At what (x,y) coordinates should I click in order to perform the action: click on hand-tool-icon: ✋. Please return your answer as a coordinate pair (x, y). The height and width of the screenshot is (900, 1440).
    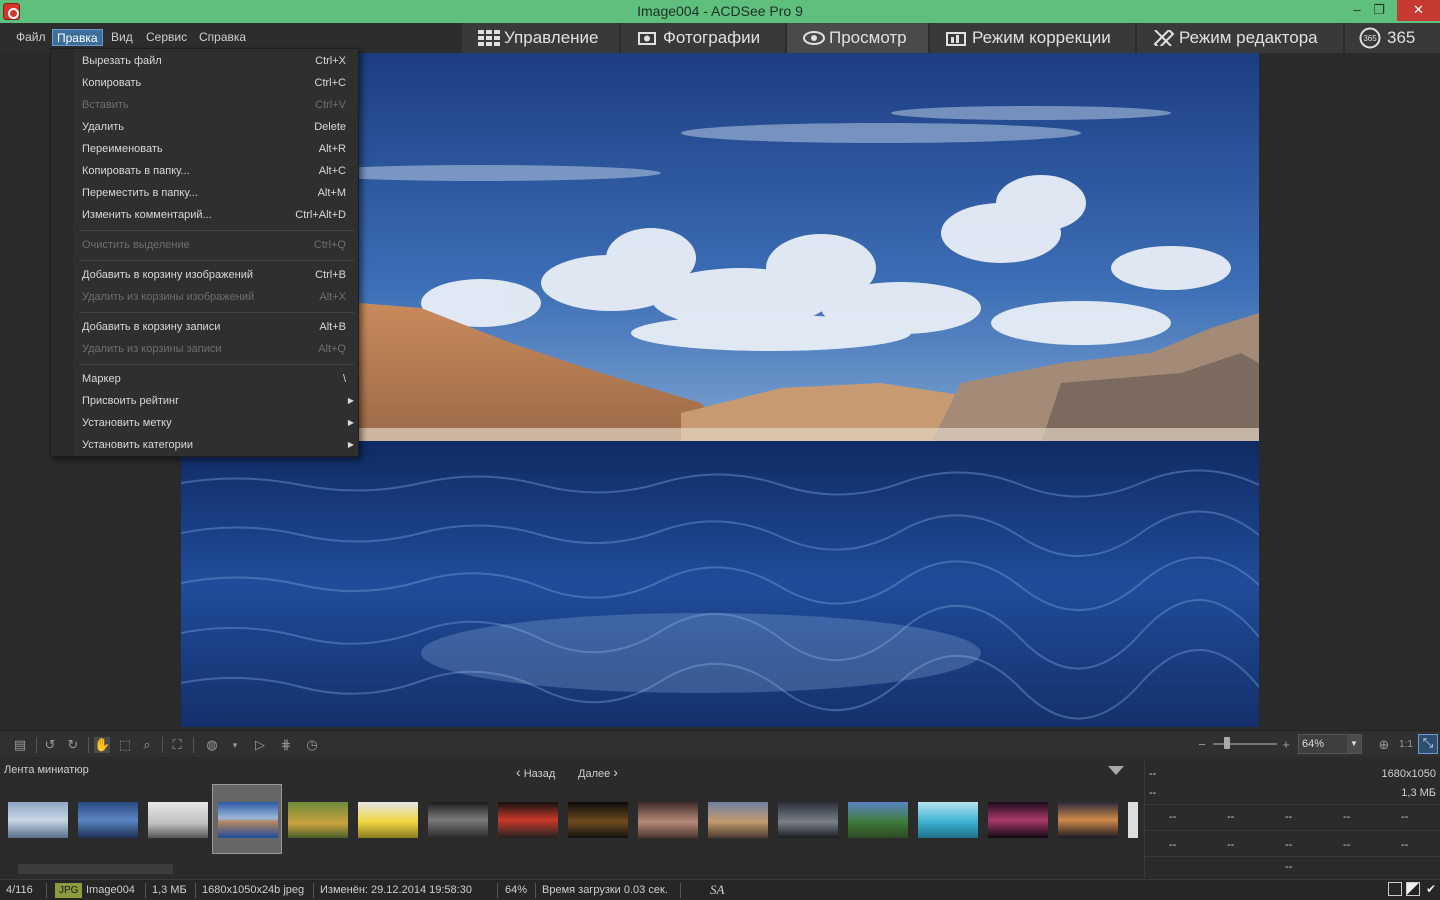
    Looking at the image, I should click on (102, 745).